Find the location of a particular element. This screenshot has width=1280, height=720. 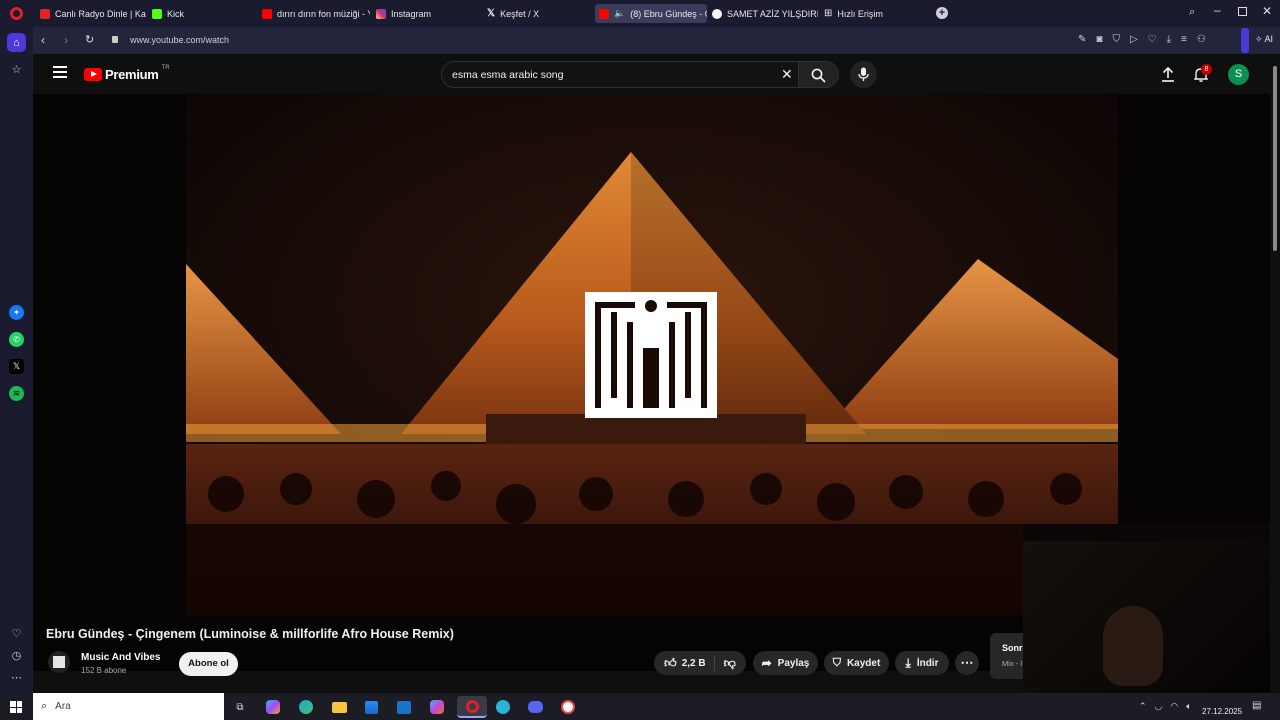

app-c-icon is located at coordinates (503, 707).